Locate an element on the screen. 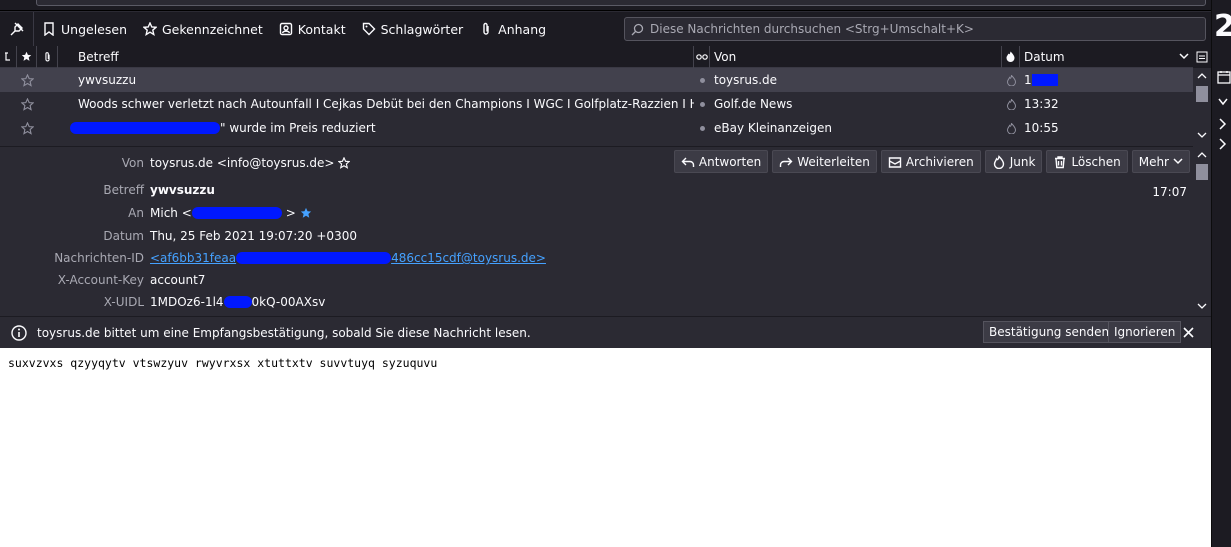  top-toolbar-remnant is located at coordinates (605, 5).